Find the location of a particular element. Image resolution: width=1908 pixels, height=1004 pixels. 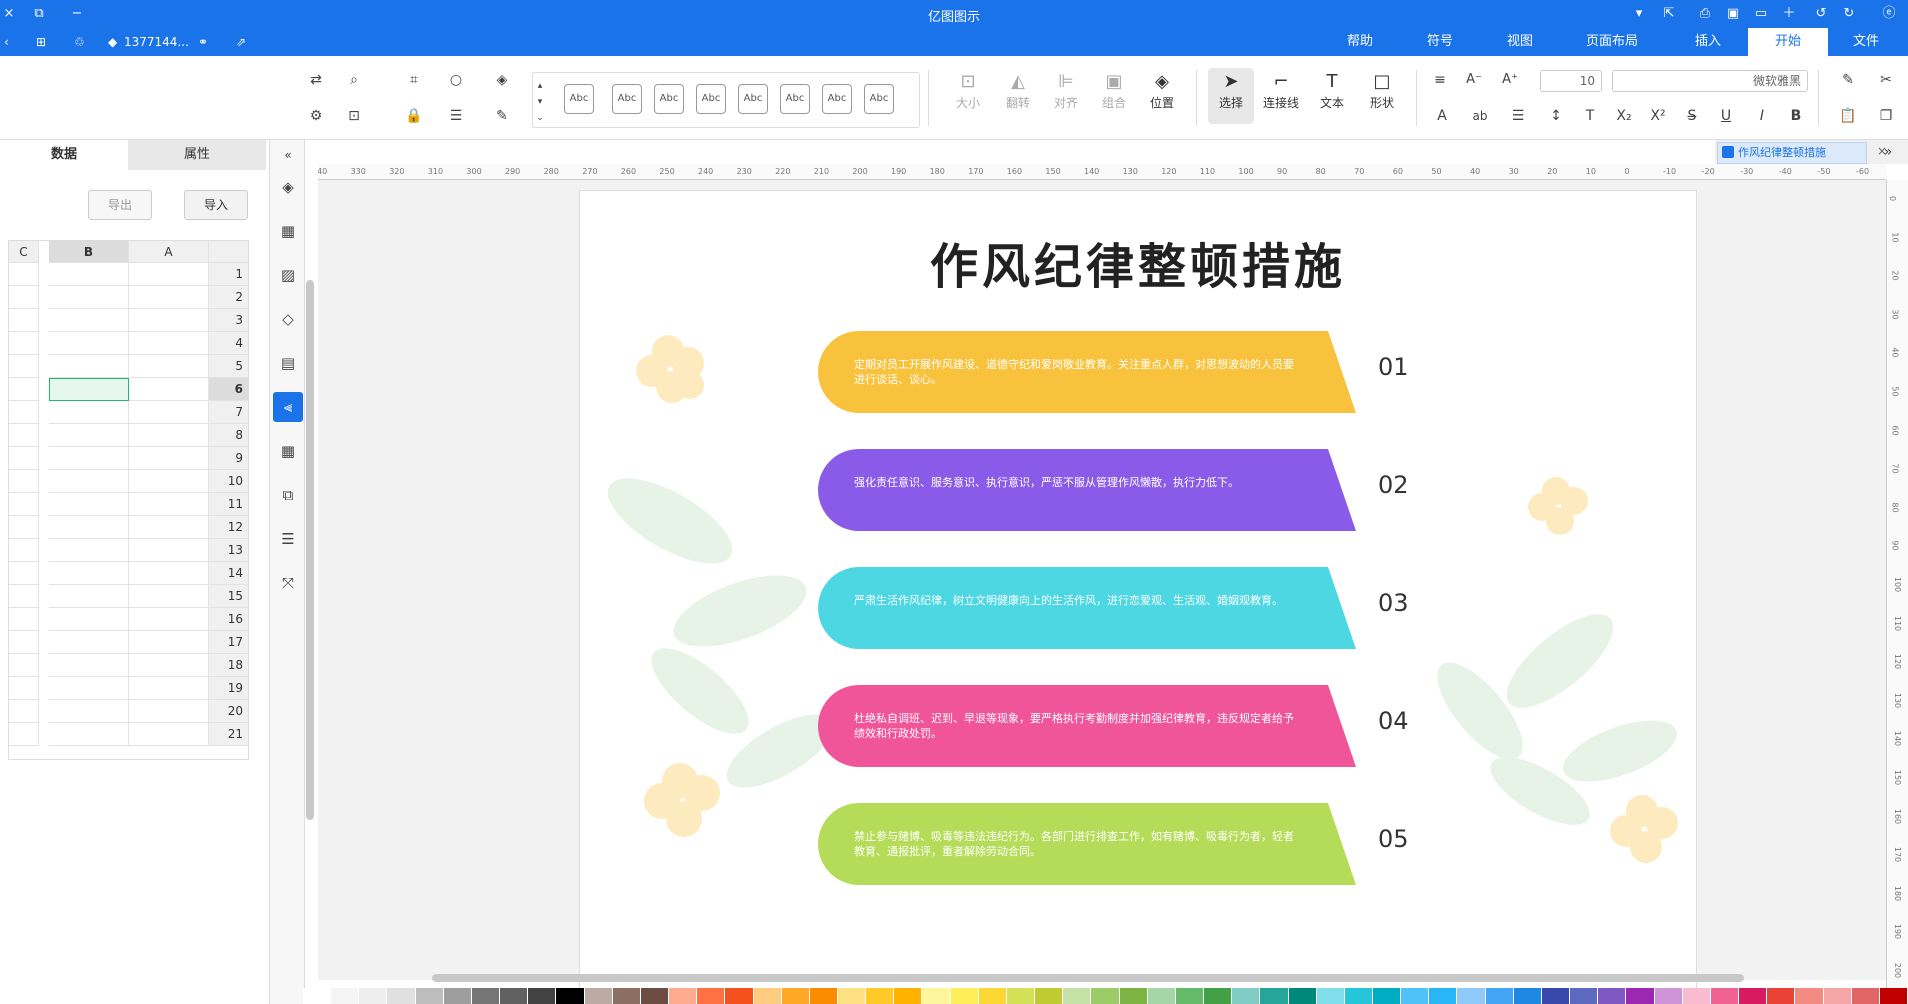

data-grid: A B C 1 2 3 4 5 6 7 8 9 10 11 12 13 14 15 16 17 18 19 20 21 is located at coordinates (128, 500).